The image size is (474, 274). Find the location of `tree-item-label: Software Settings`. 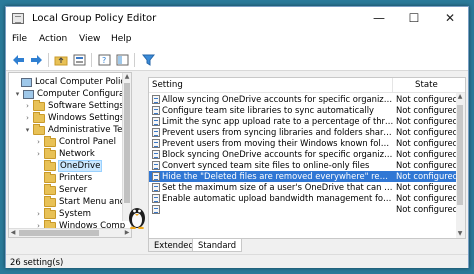

tree-item-label: Software Settings is located at coordinates (86, 106).